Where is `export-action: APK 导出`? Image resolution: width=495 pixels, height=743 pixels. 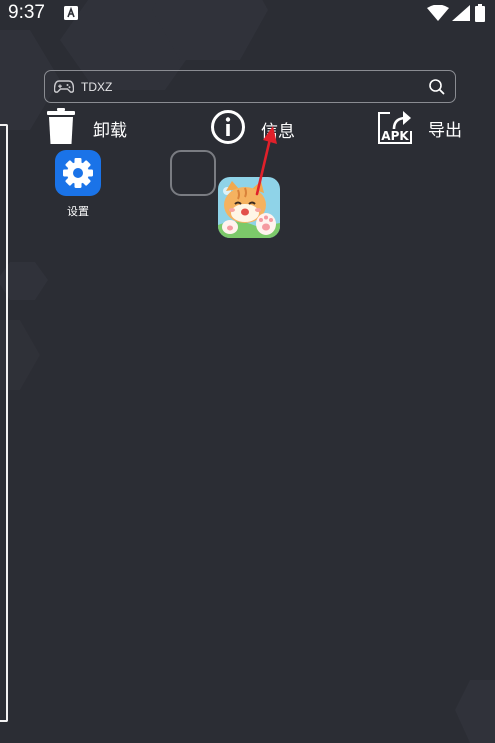
export-action: APK 导出 is located at coordinates (421, 127).